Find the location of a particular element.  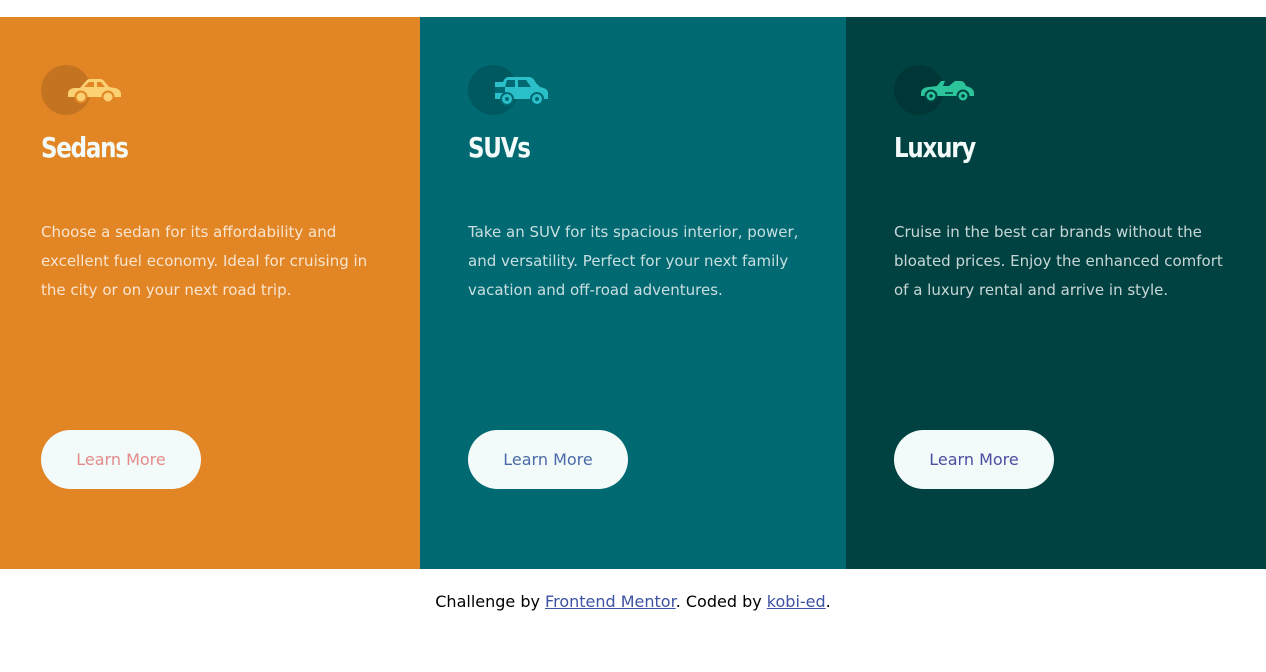

card-title: Luxury is located at coordinates (935, 147).